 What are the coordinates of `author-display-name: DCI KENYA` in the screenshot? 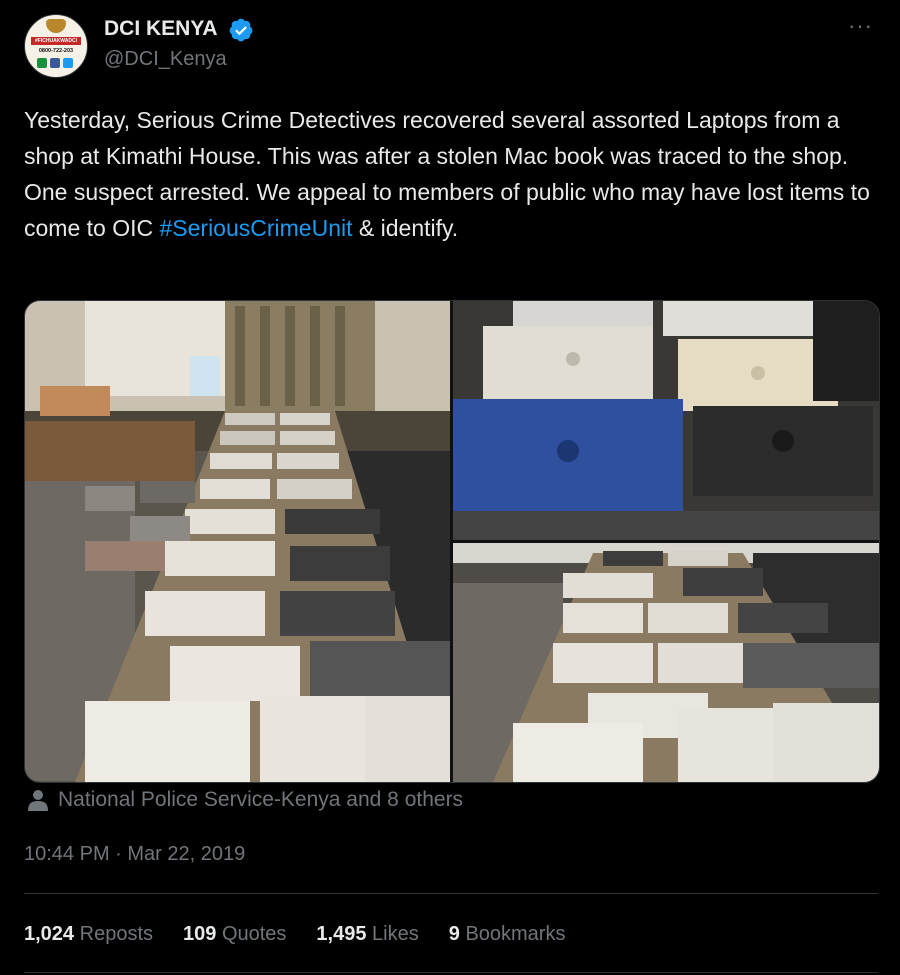 It's located at (161, 29).